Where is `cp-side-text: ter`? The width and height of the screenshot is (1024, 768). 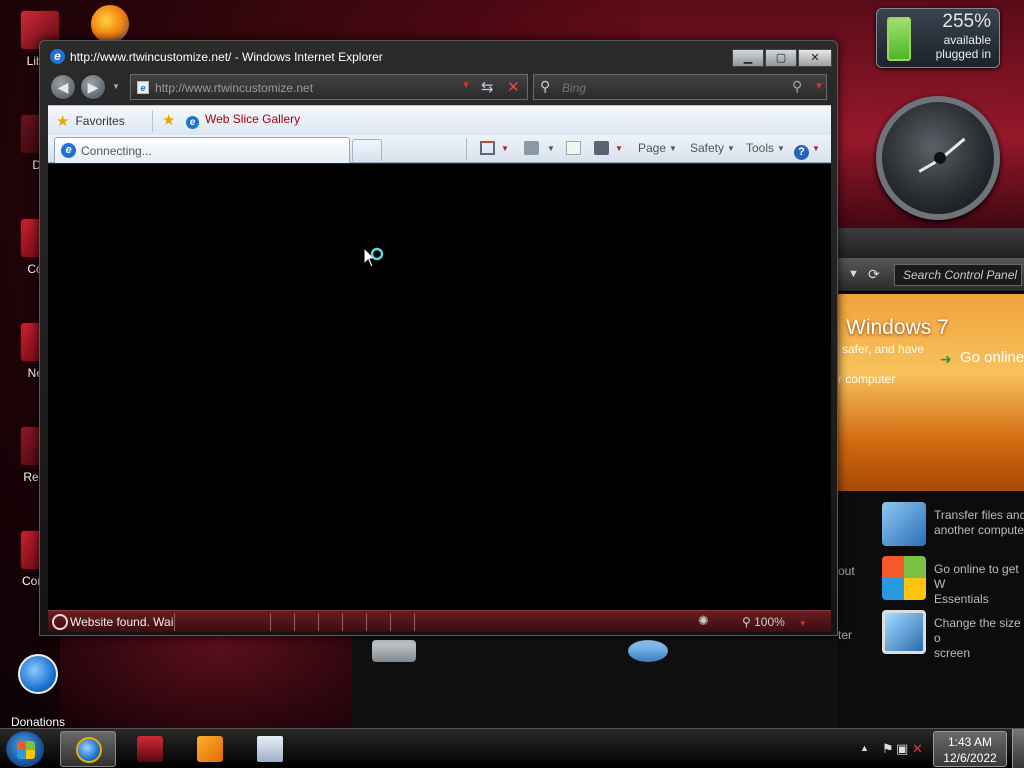
cp-side-text: ter is located at coordinates (845, 635).